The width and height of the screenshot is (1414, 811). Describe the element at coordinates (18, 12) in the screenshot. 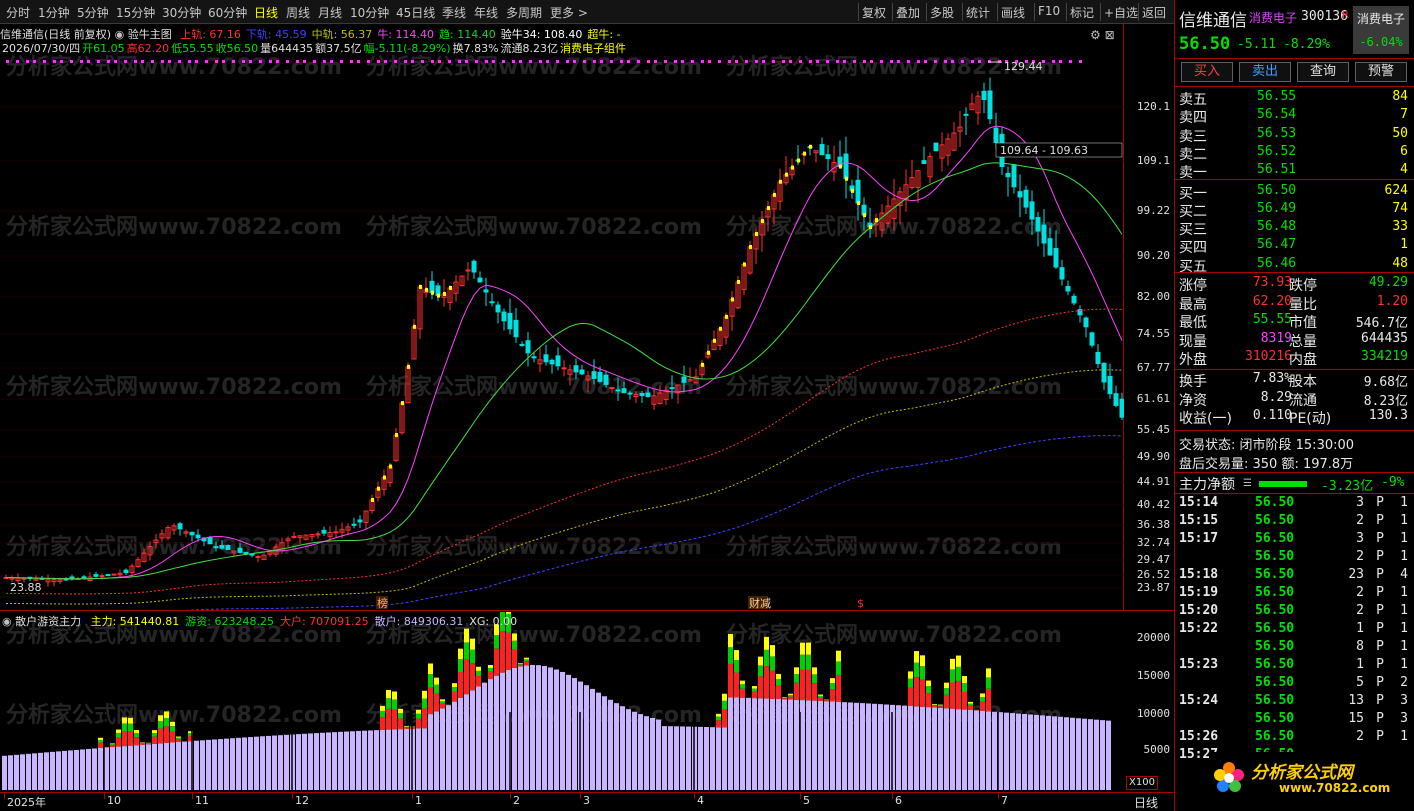

I see `period-tab: 分时` at that location.